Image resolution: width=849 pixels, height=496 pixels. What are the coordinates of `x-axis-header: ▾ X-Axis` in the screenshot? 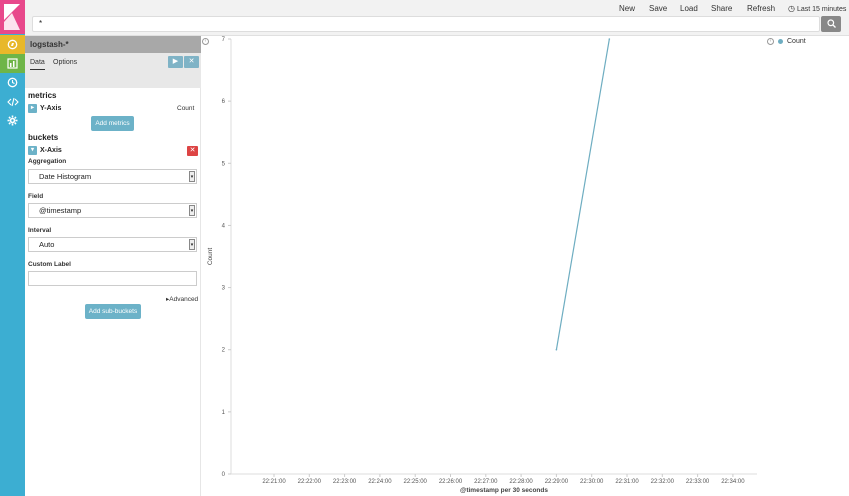 It's located at (45, 150).